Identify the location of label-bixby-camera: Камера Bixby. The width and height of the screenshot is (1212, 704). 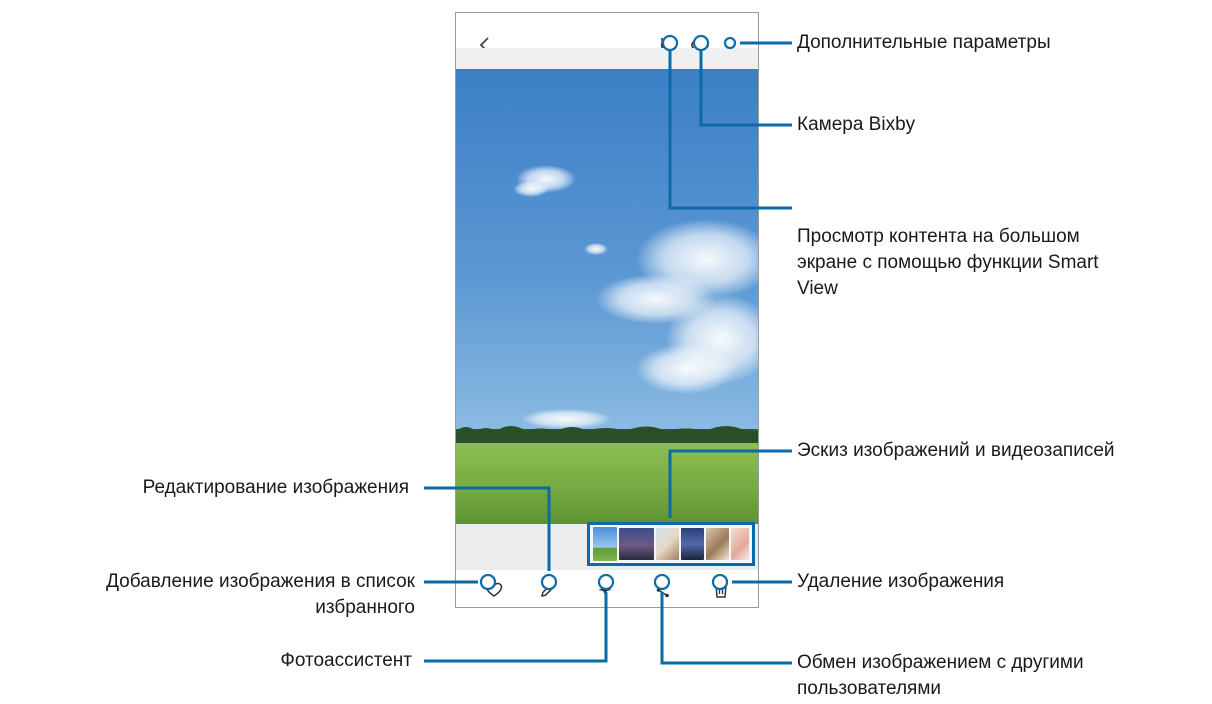
(856, 124).